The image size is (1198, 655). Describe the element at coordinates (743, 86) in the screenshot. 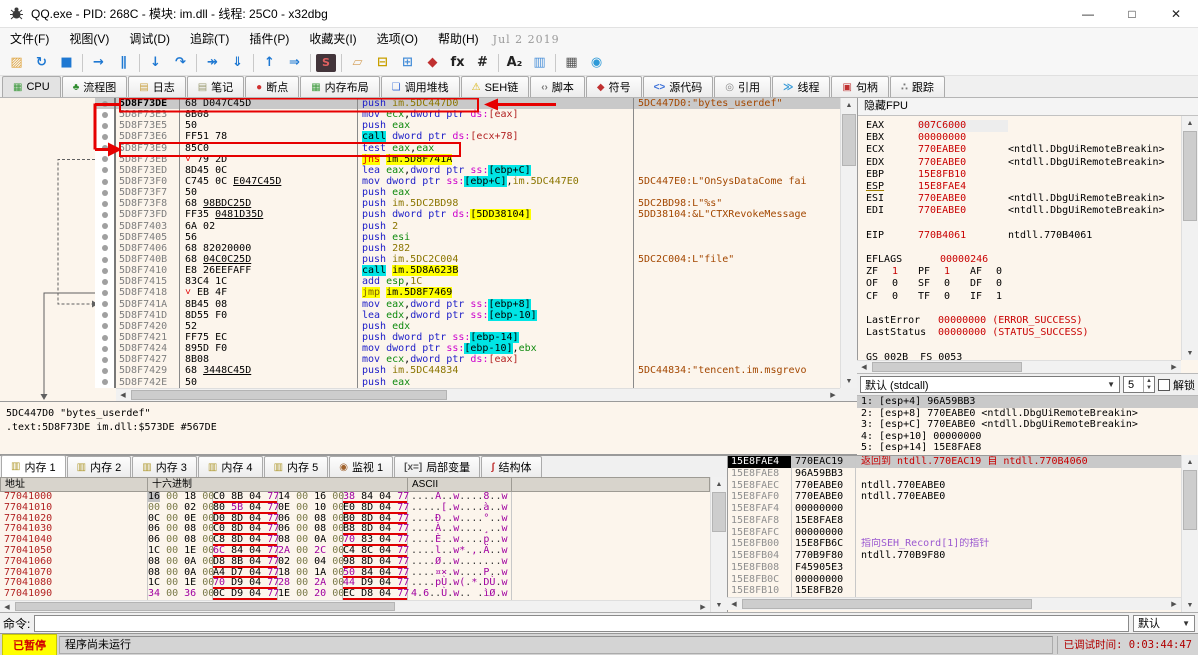

I see `tab-references: ◎ 引用` at that location.